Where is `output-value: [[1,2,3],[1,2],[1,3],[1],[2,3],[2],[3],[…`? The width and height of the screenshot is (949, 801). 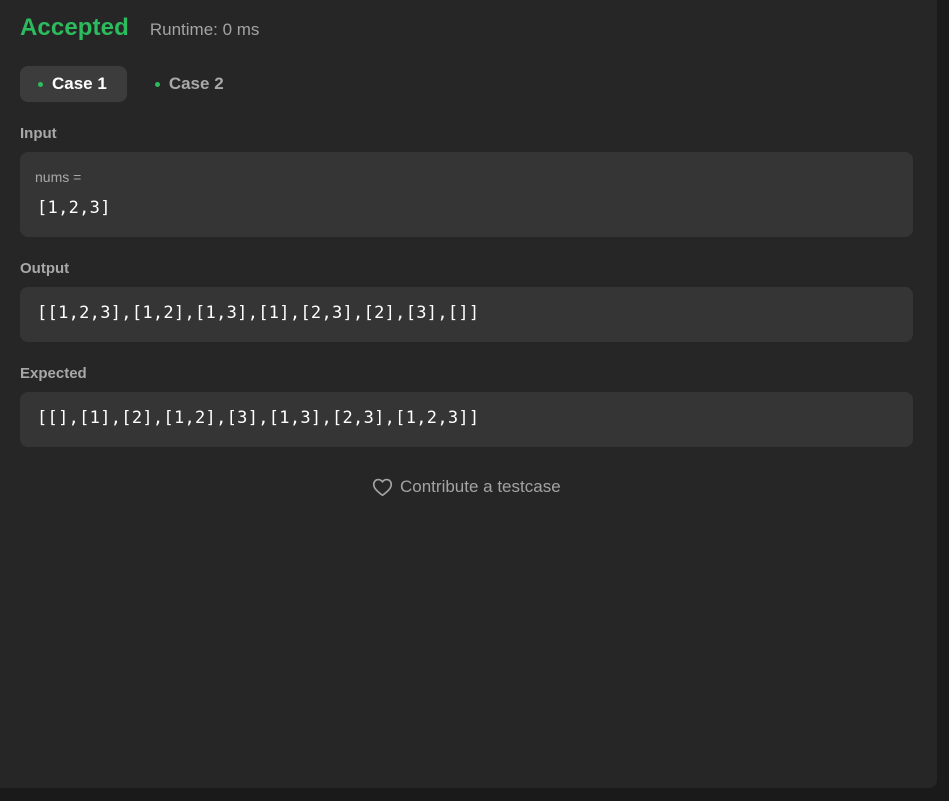 output-value: [[1,2,3],[1,2],[1,3],[1],[2,3],[2],[3],[… is located at coordinates (258, 313).